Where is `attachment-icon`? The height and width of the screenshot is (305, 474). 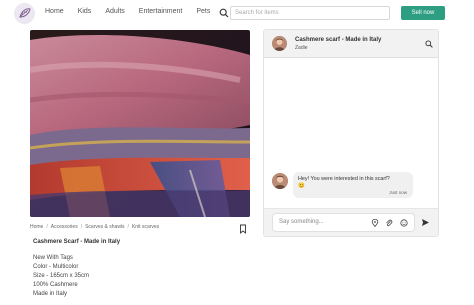
attachment-icon is located at coordinates (389, 223).